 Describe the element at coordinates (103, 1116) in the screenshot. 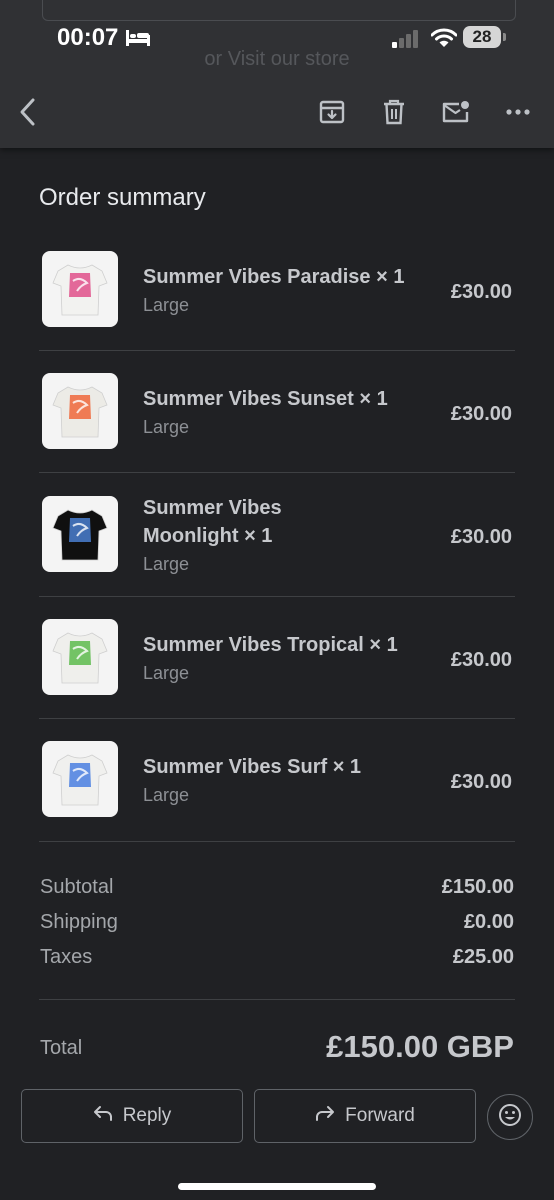

I see `reply-icon` at that location.